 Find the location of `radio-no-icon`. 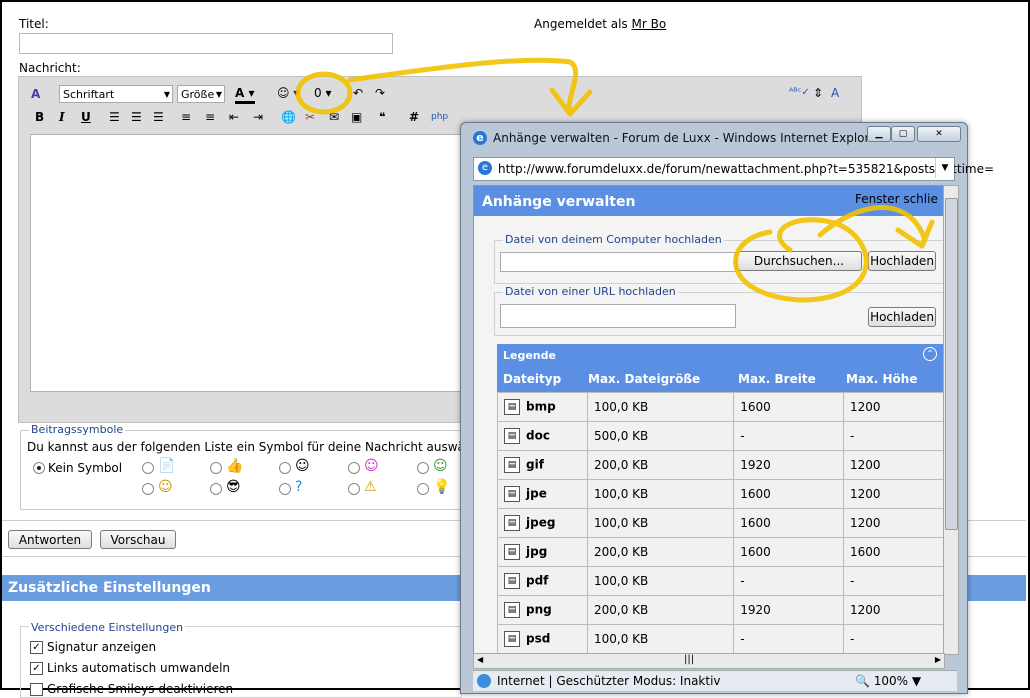

radio-no-icon is located at coordinates (39, 468).